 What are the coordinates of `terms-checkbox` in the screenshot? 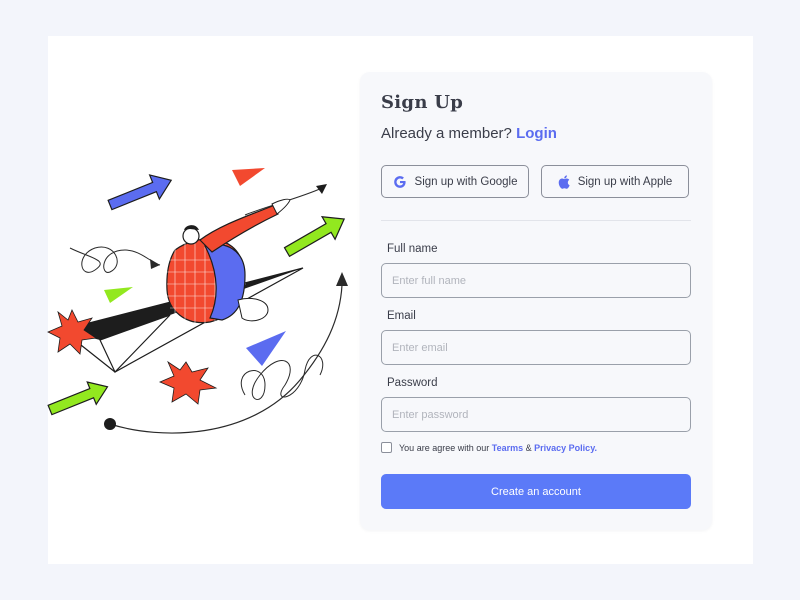 It's located at (386, 447).